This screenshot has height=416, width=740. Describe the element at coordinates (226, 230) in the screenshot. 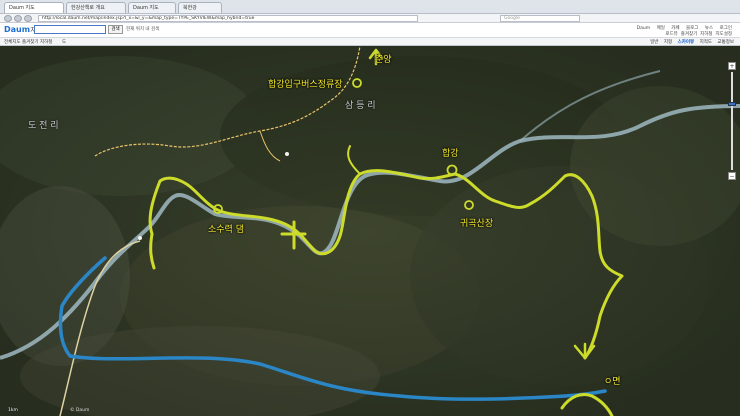

I see `label-dam: 소수력 댐` at that location.